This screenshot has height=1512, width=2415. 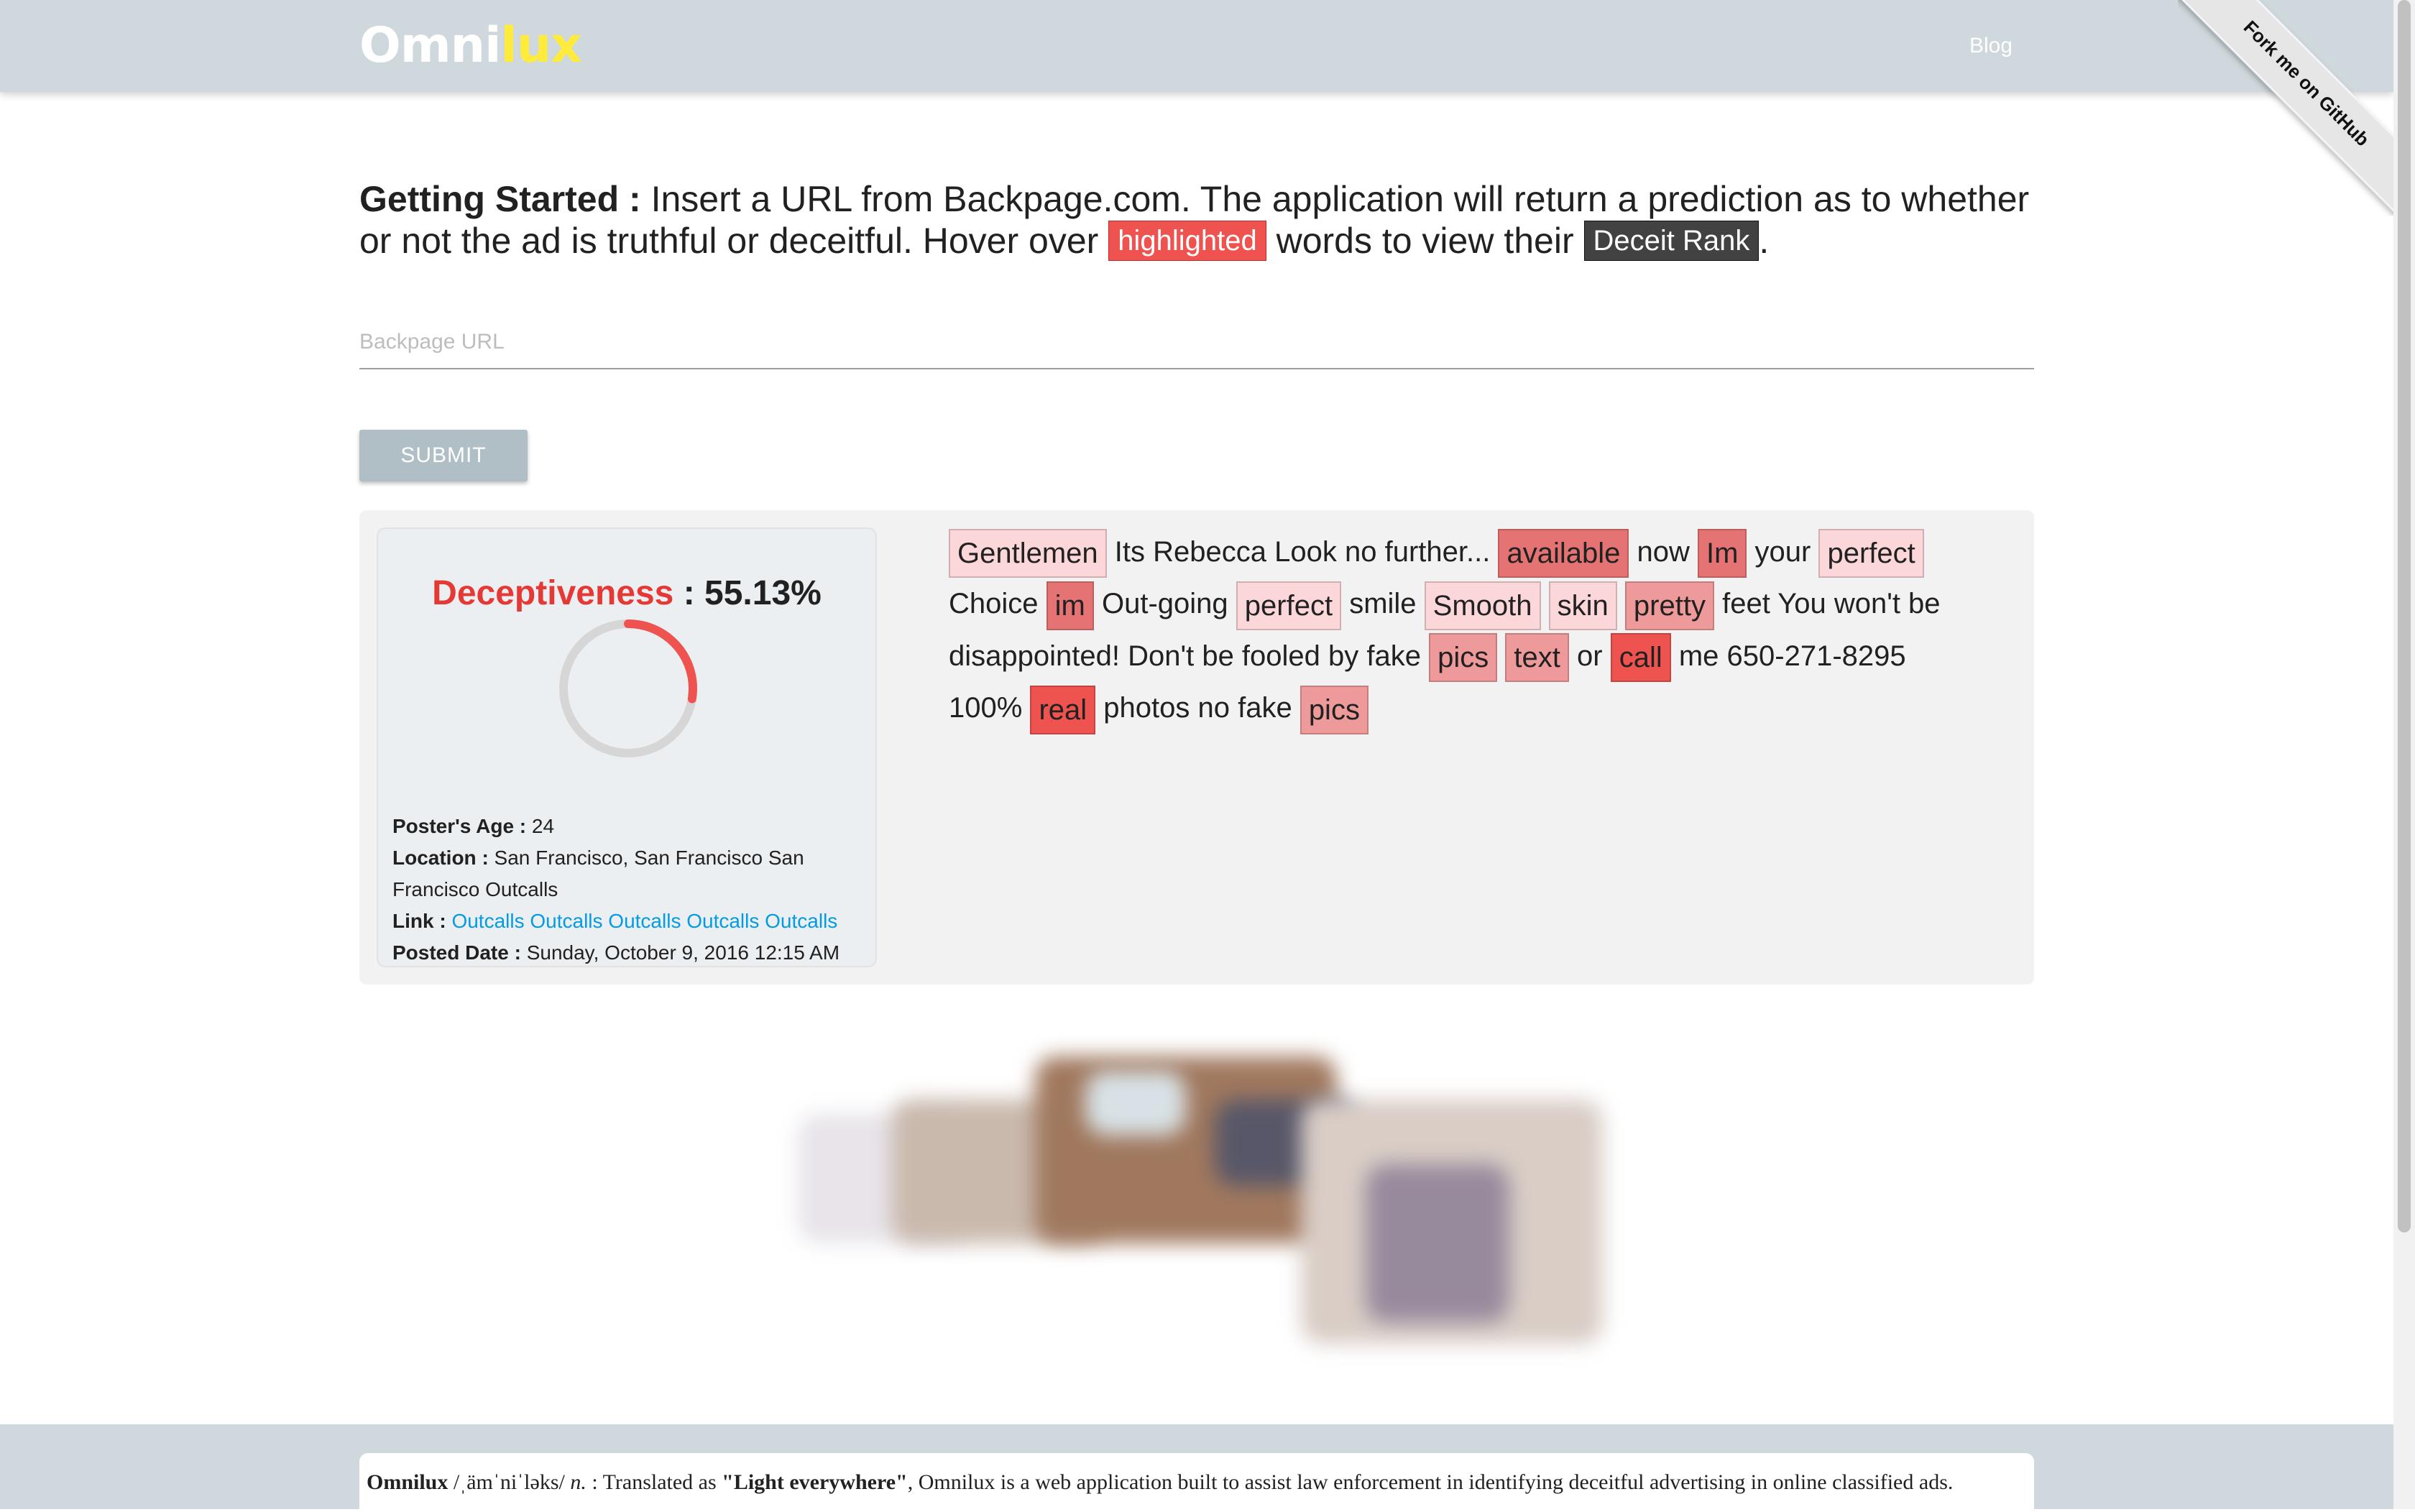 I want to click on intro-text-2: words to view their, so click(x=1425, y=241).